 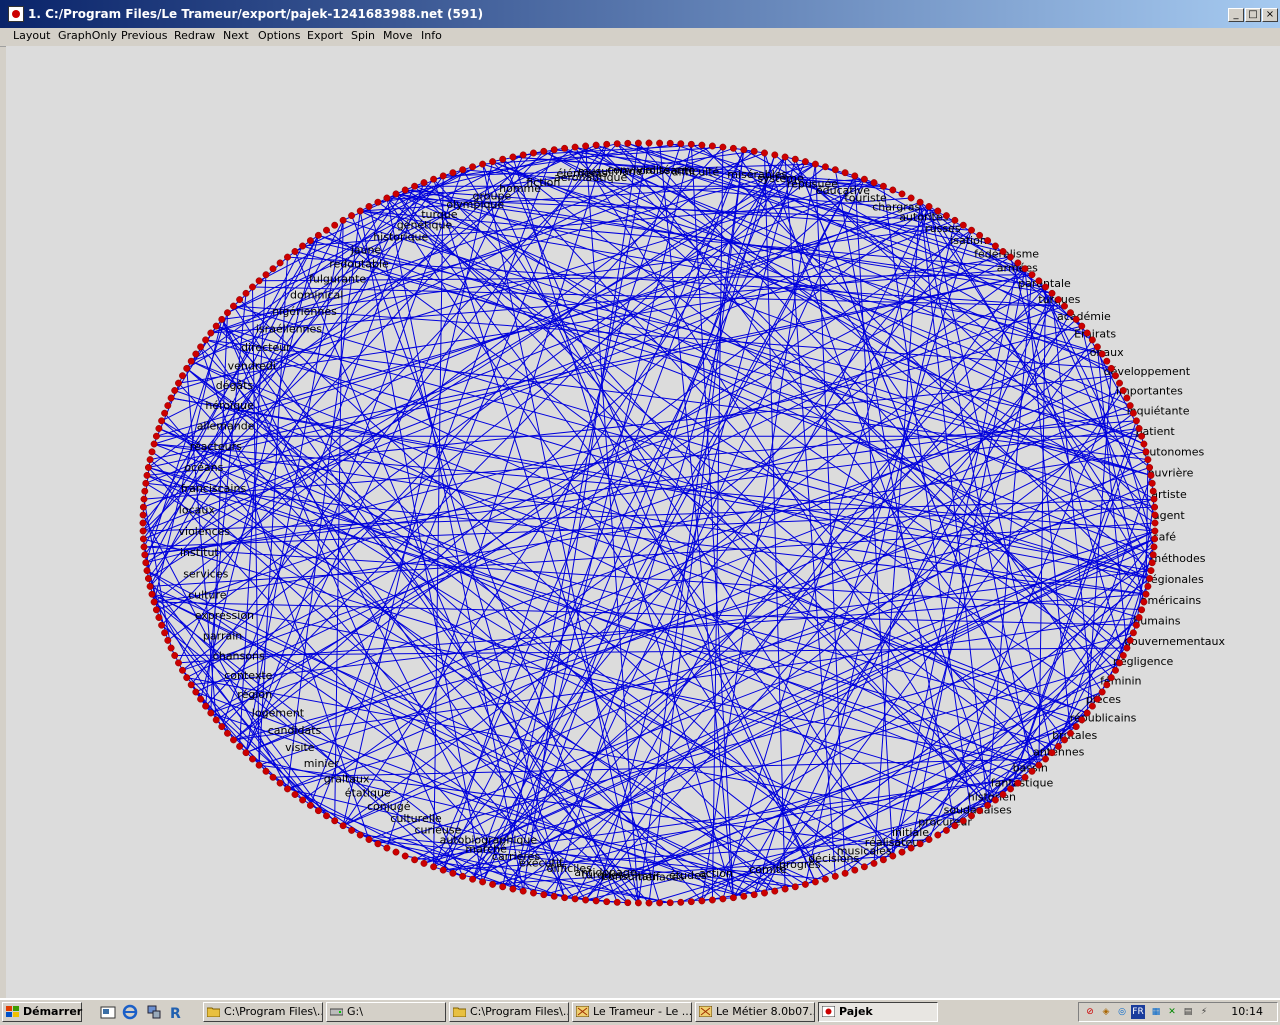 What do you see at coordinates (1090, 1012) in the screenshot?
I see `antivirus-icon: ⊘` at bounding box center [1090, 1012].